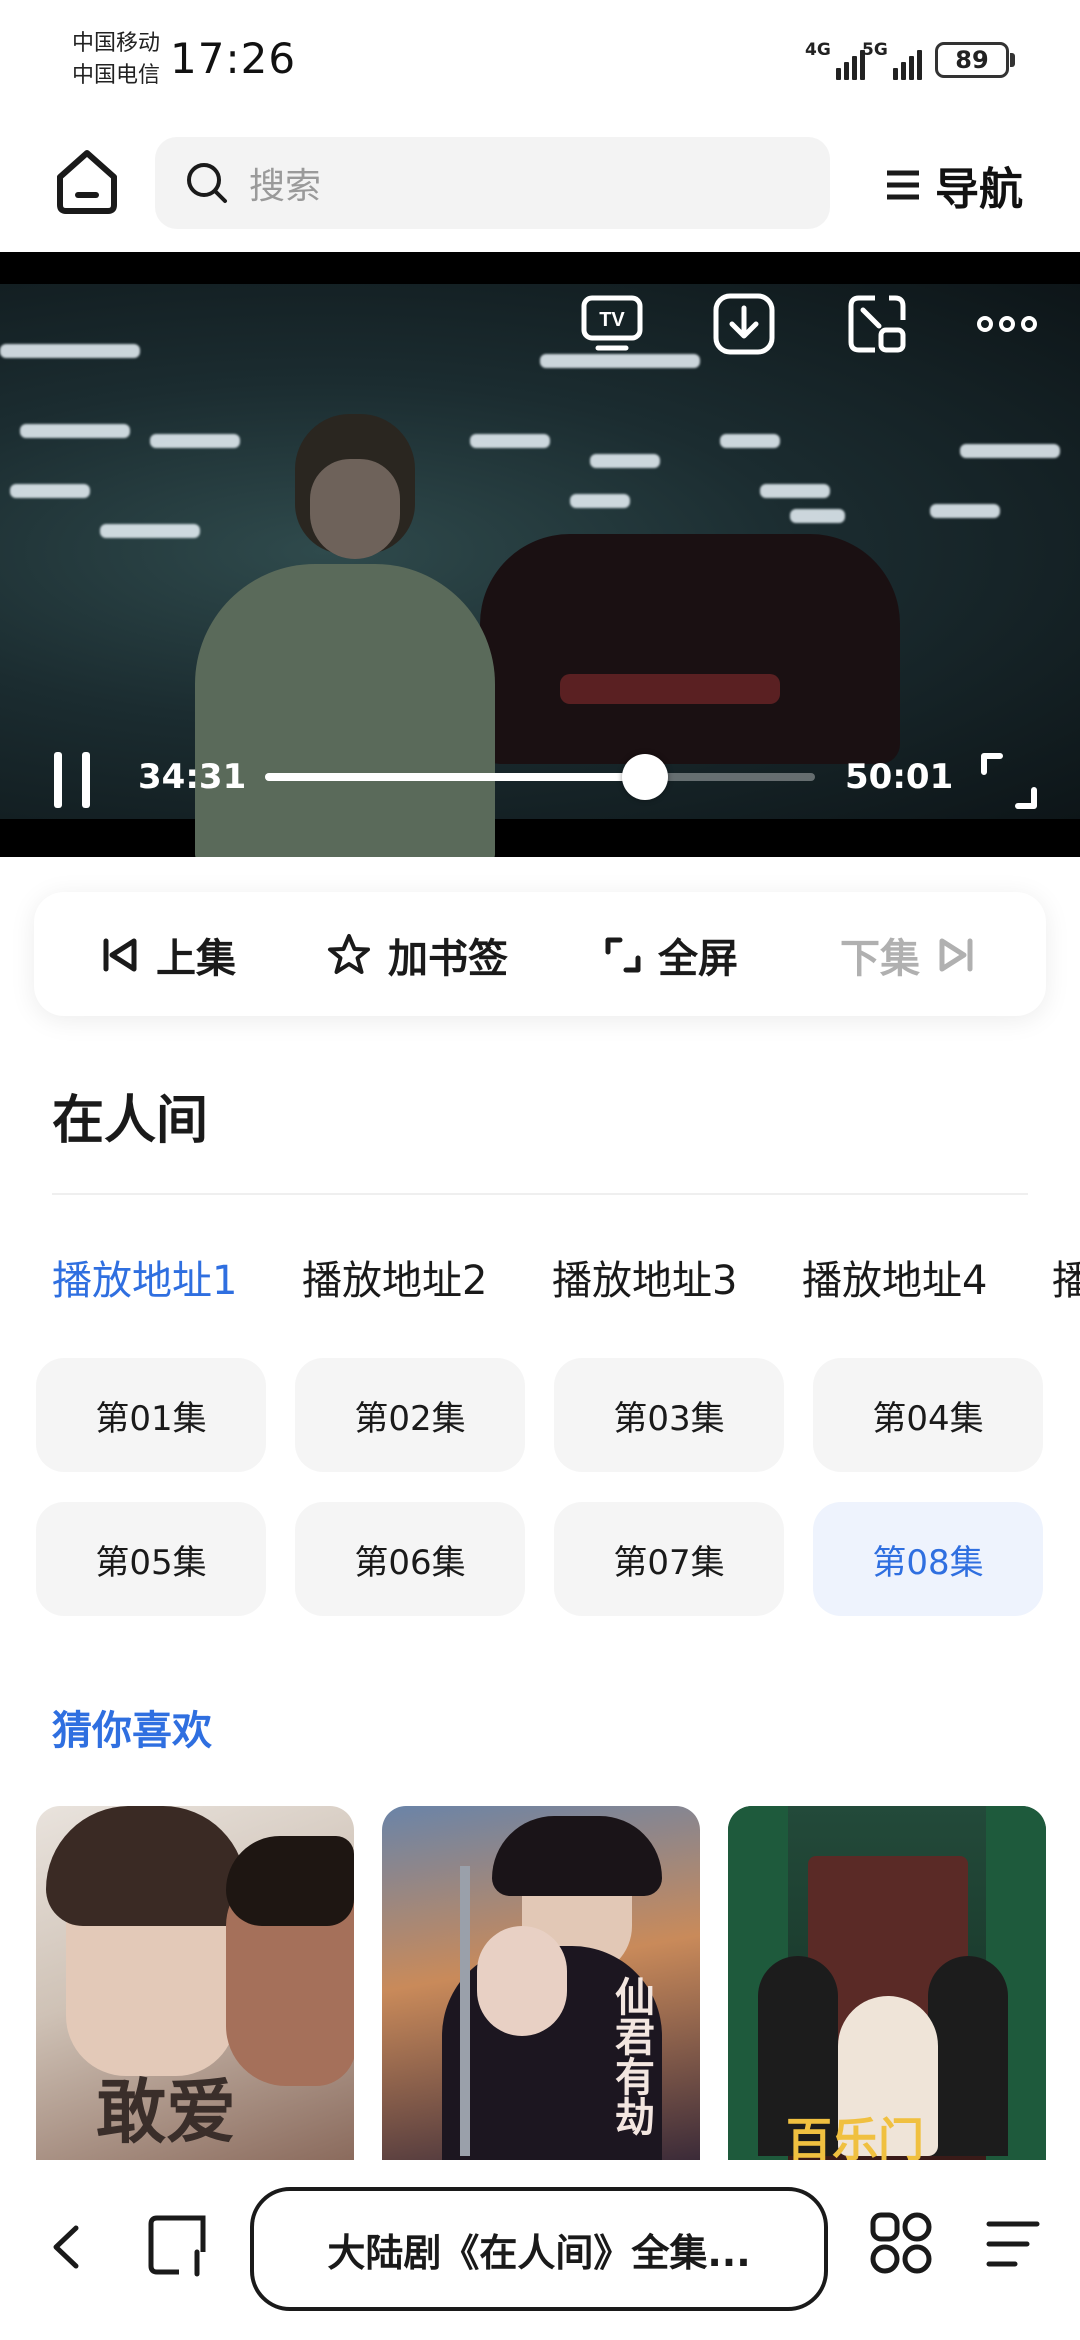  What do you see at coordinates (540, 62) in the screenshot?
I see `status-bar: 中国移动 中国电信 17:26 4G 5G 89` at bounding box center [540, 62].